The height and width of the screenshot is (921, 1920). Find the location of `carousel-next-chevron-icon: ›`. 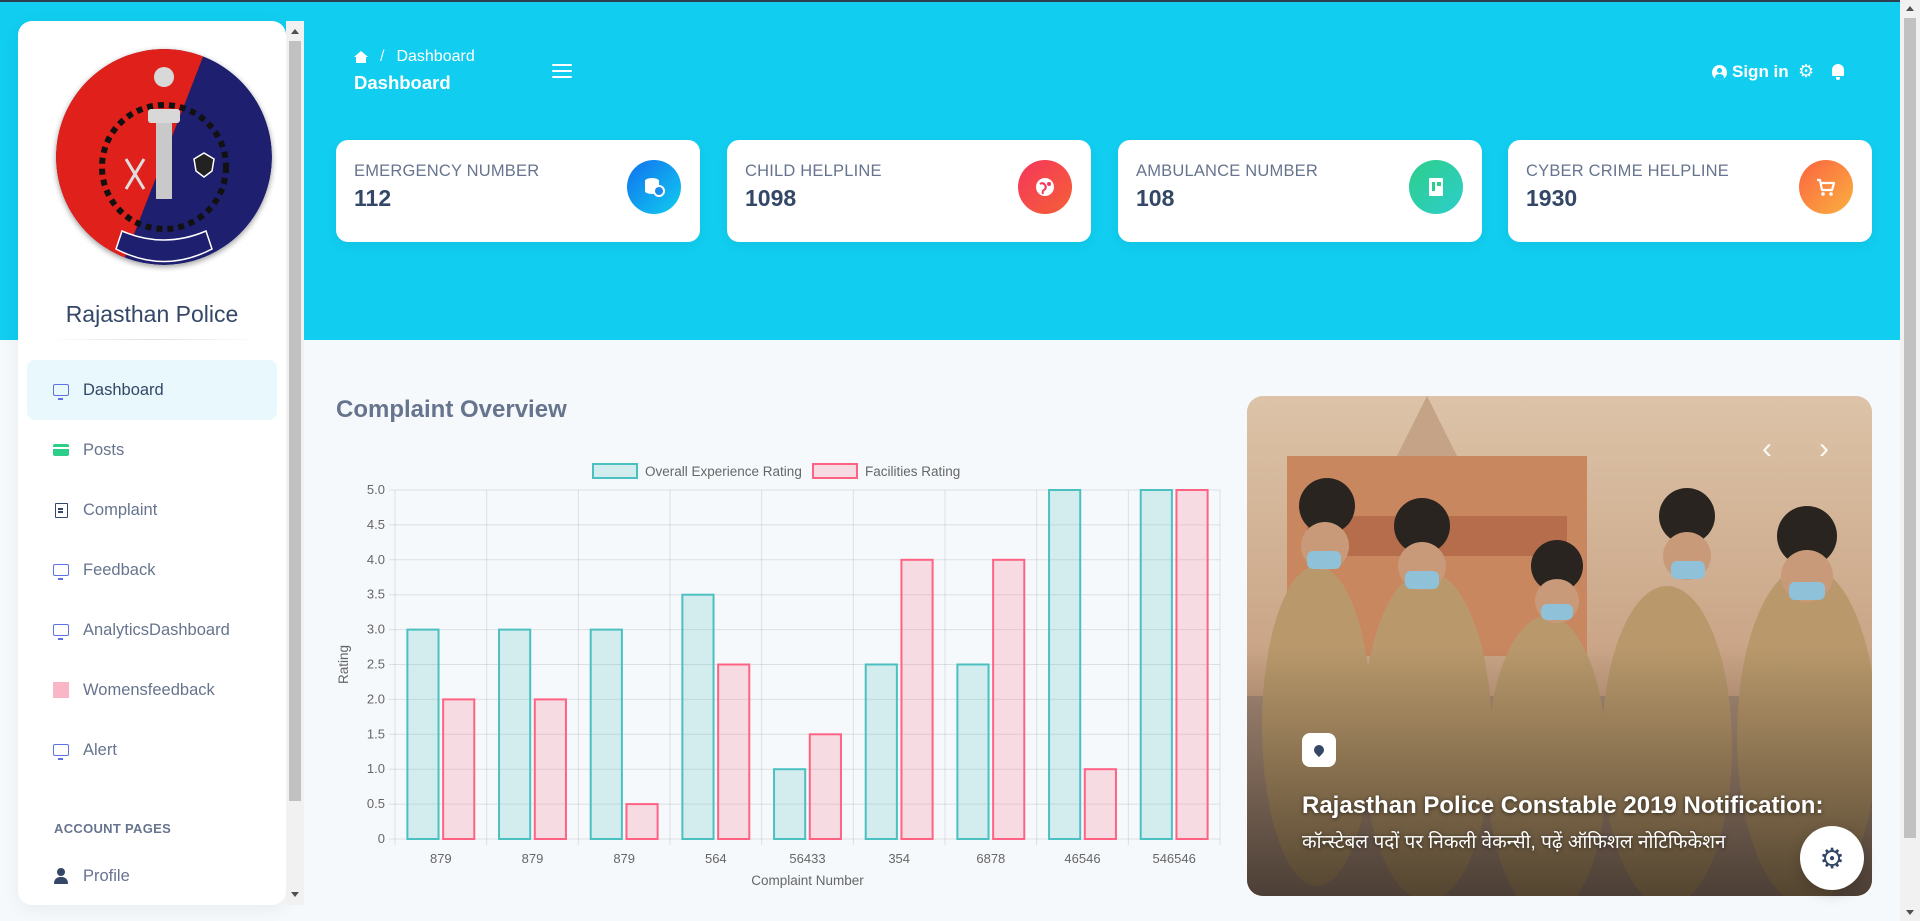

carousel-next-chevron-icon: › is located at coordinates (1824, 449).